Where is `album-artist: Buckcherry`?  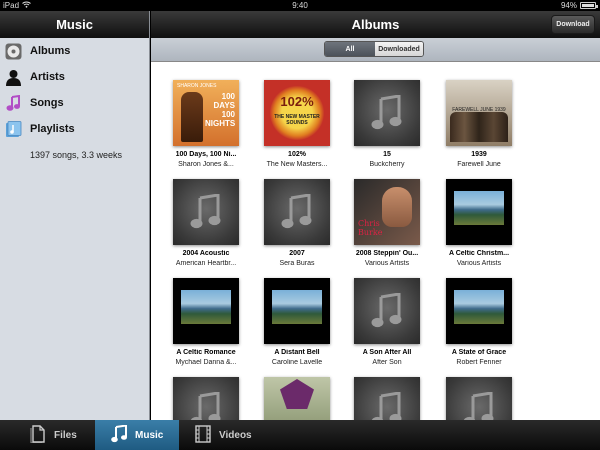 album-artist: Buckcherry is located at coordinates (387, 164).